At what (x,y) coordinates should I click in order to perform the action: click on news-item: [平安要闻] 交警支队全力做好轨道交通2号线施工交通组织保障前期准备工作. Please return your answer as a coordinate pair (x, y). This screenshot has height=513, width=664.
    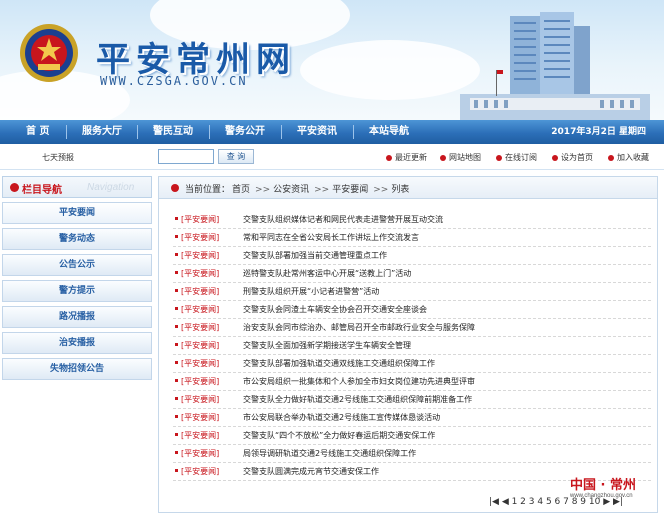
    Looking at the image, I should click on (412, 400).